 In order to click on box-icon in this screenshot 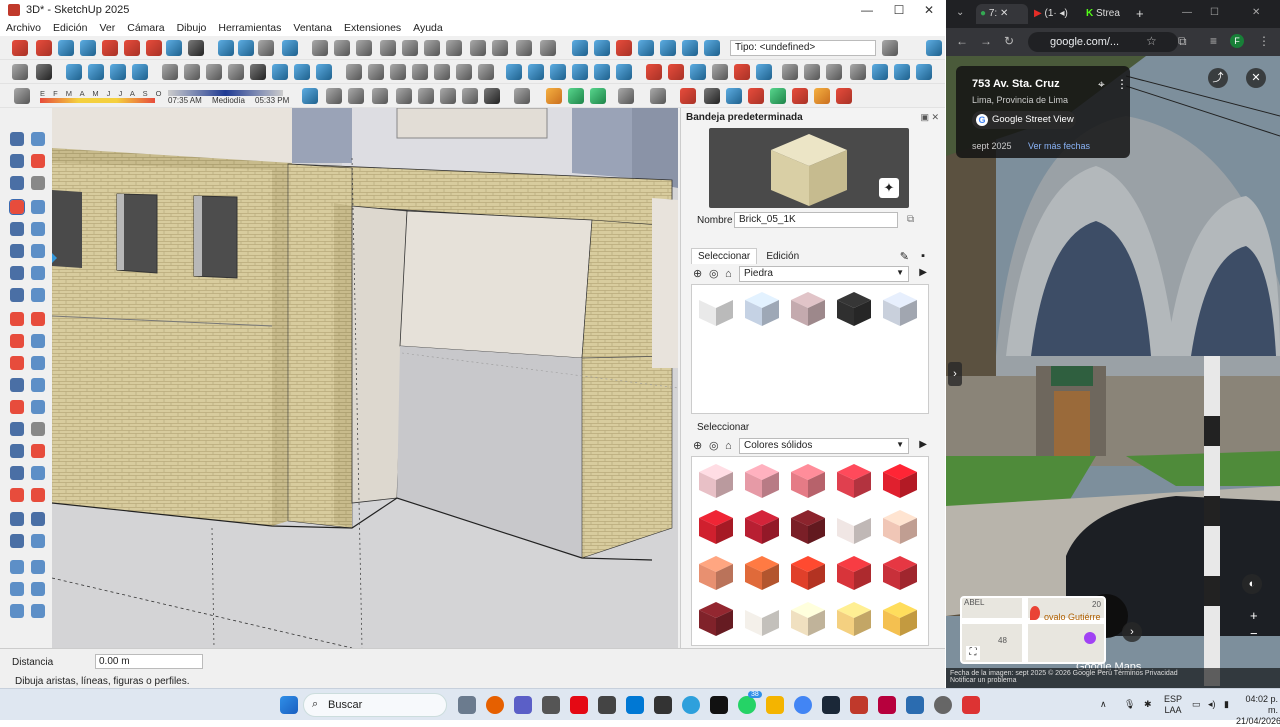, I will do `click(334, 96)`.